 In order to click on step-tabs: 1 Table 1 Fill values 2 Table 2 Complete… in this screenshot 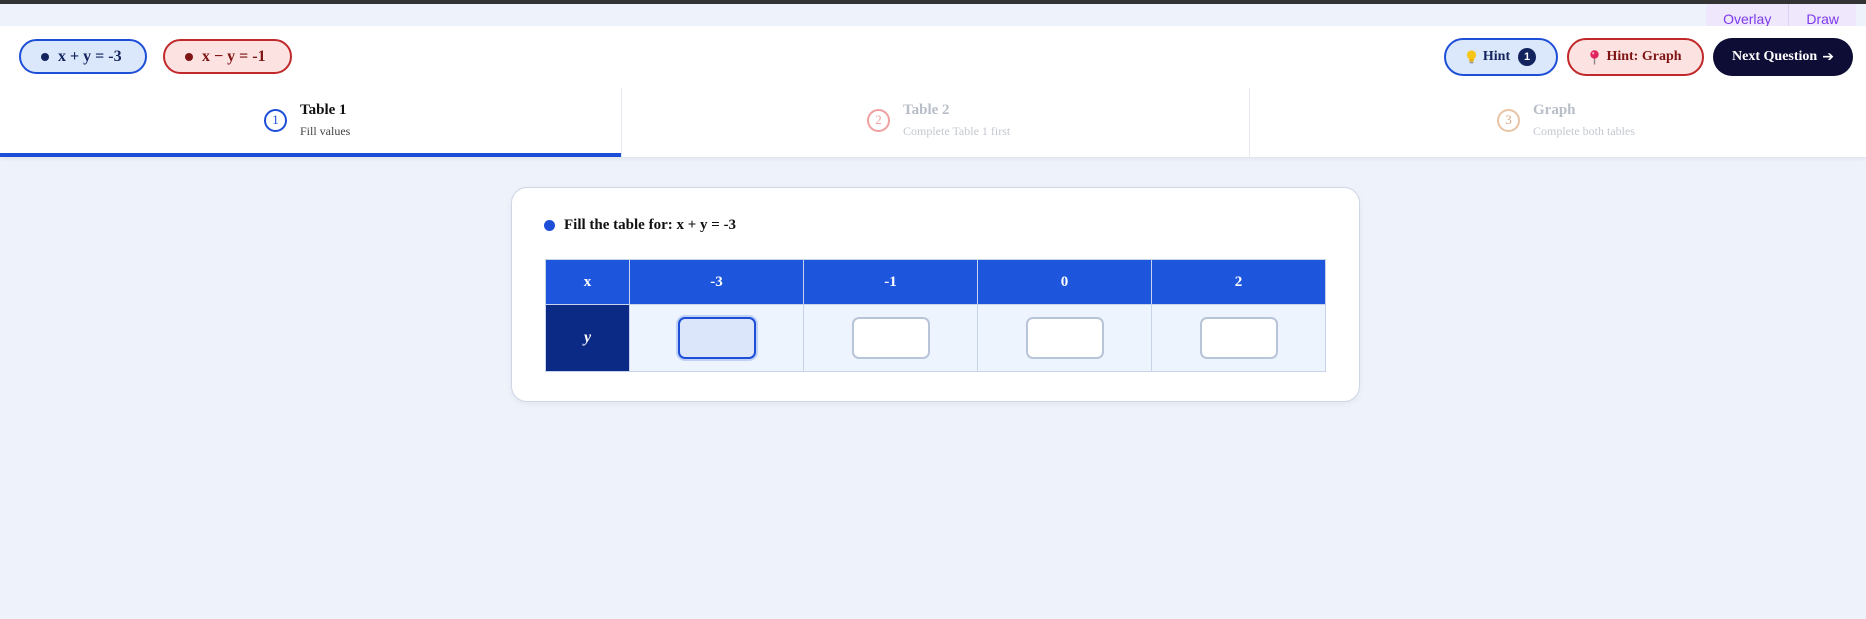, I will do `click(933, 122)`.